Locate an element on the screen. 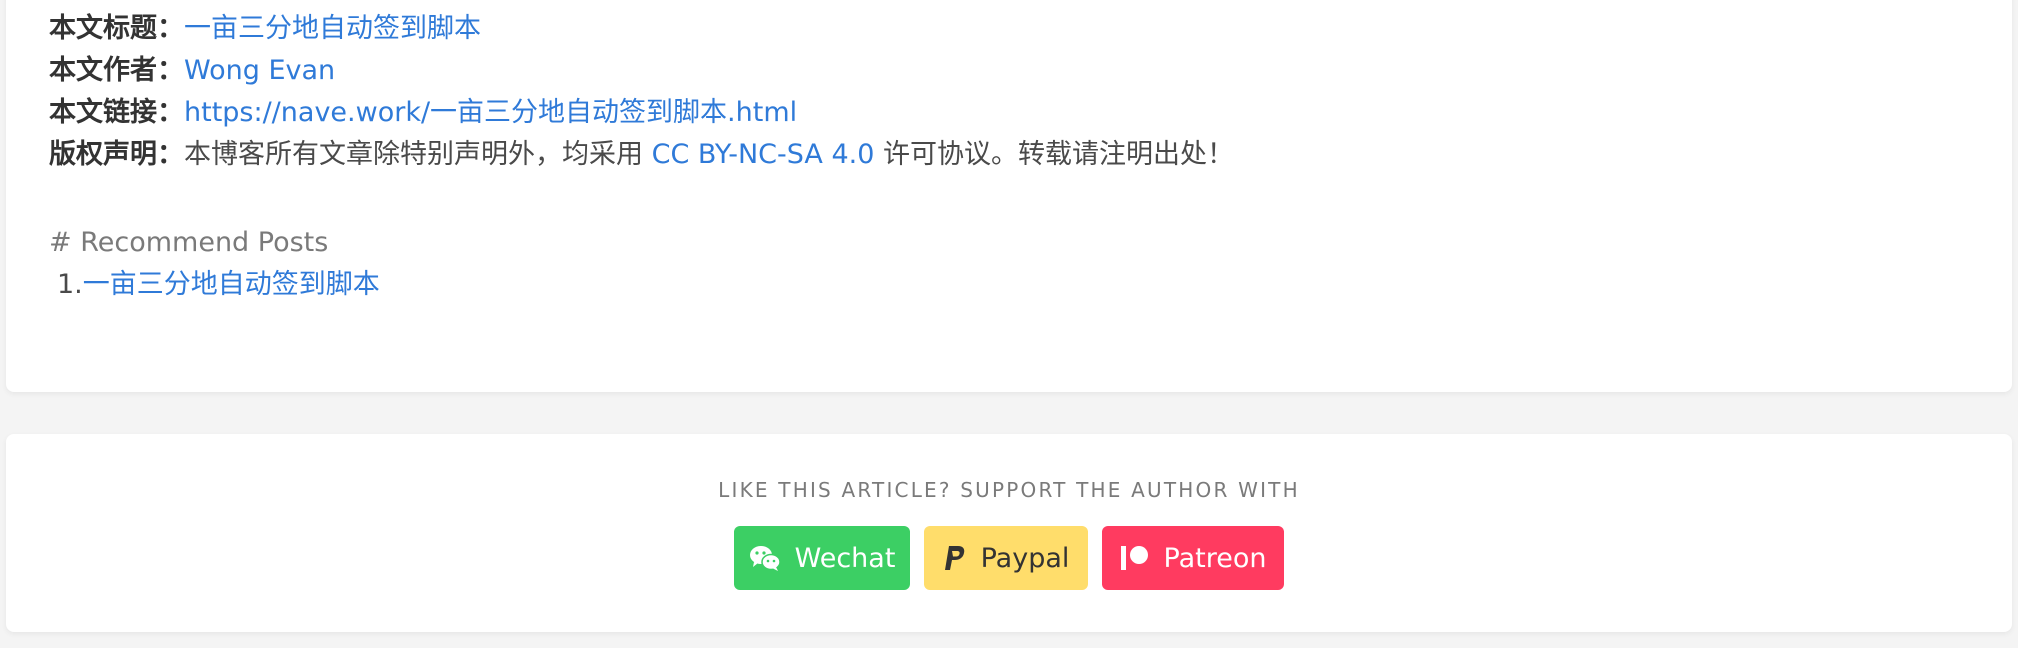  wechat-icon is located at coordinates (765, 558).